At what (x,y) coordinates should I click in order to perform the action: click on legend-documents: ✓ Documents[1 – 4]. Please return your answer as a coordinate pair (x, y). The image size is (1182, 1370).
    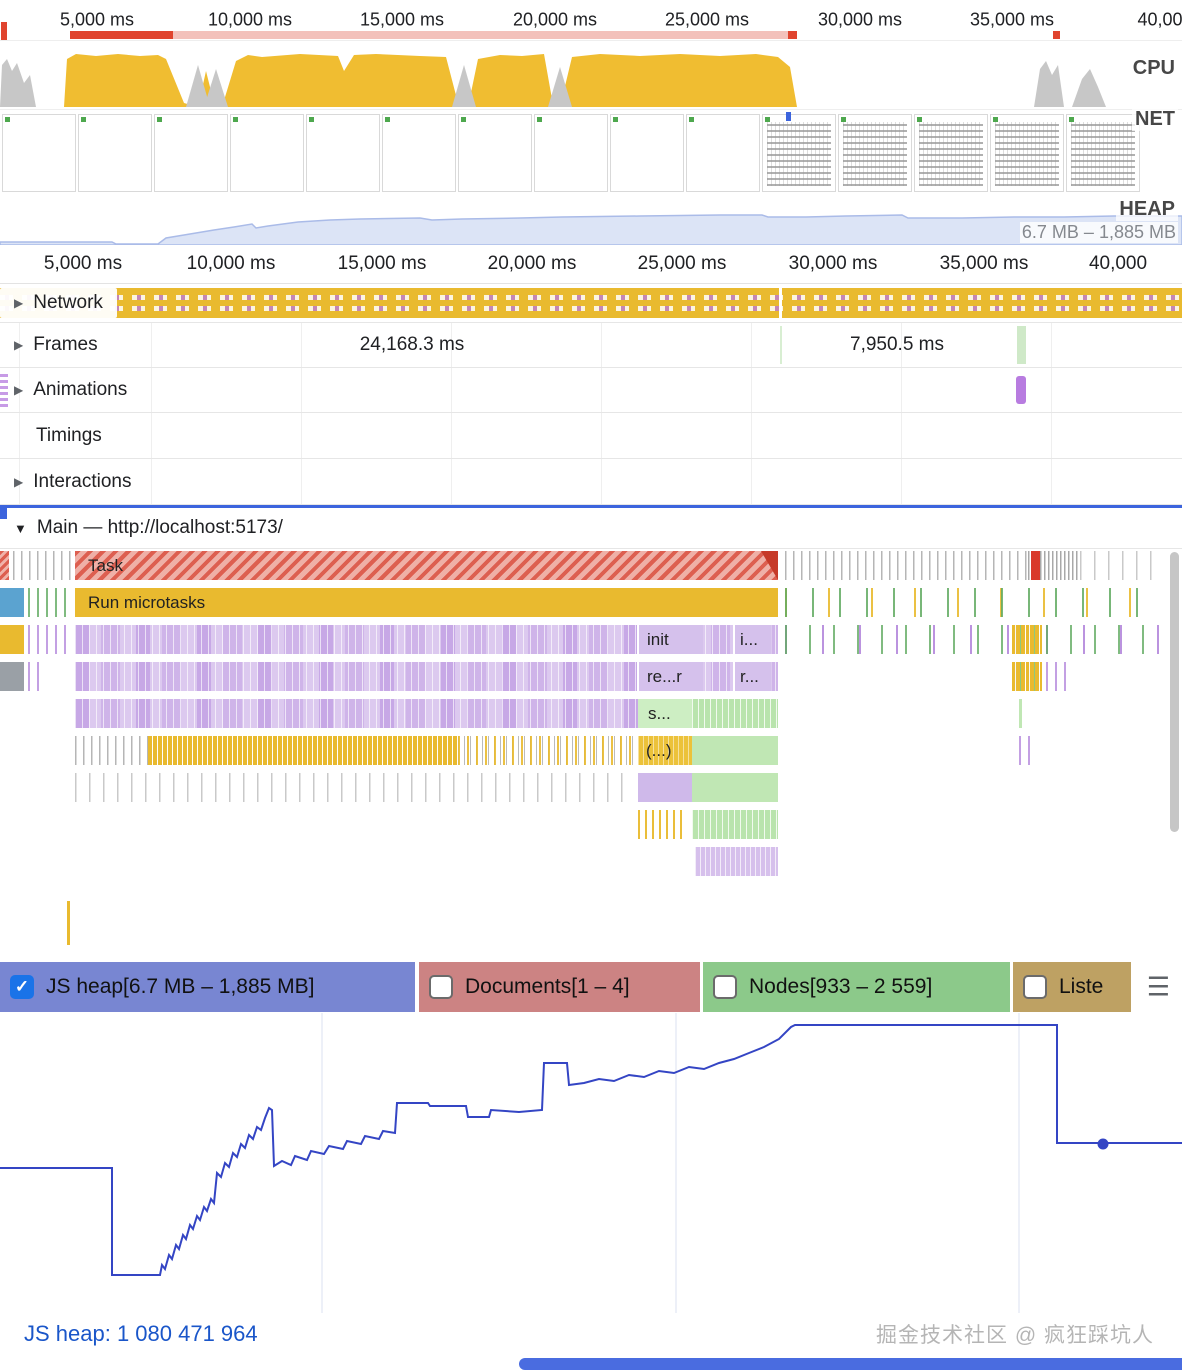
    Looking at the image, I should click on (559, 987).